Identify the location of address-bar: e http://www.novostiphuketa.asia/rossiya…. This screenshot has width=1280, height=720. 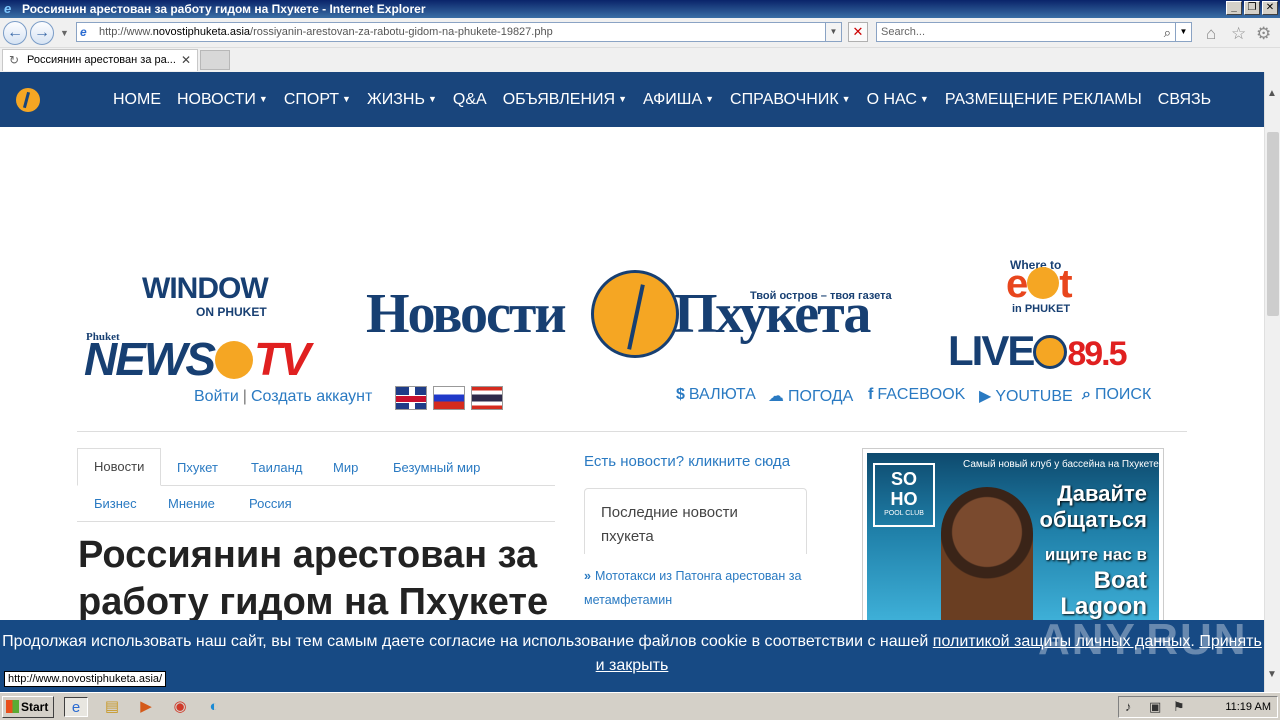
(459, 32).